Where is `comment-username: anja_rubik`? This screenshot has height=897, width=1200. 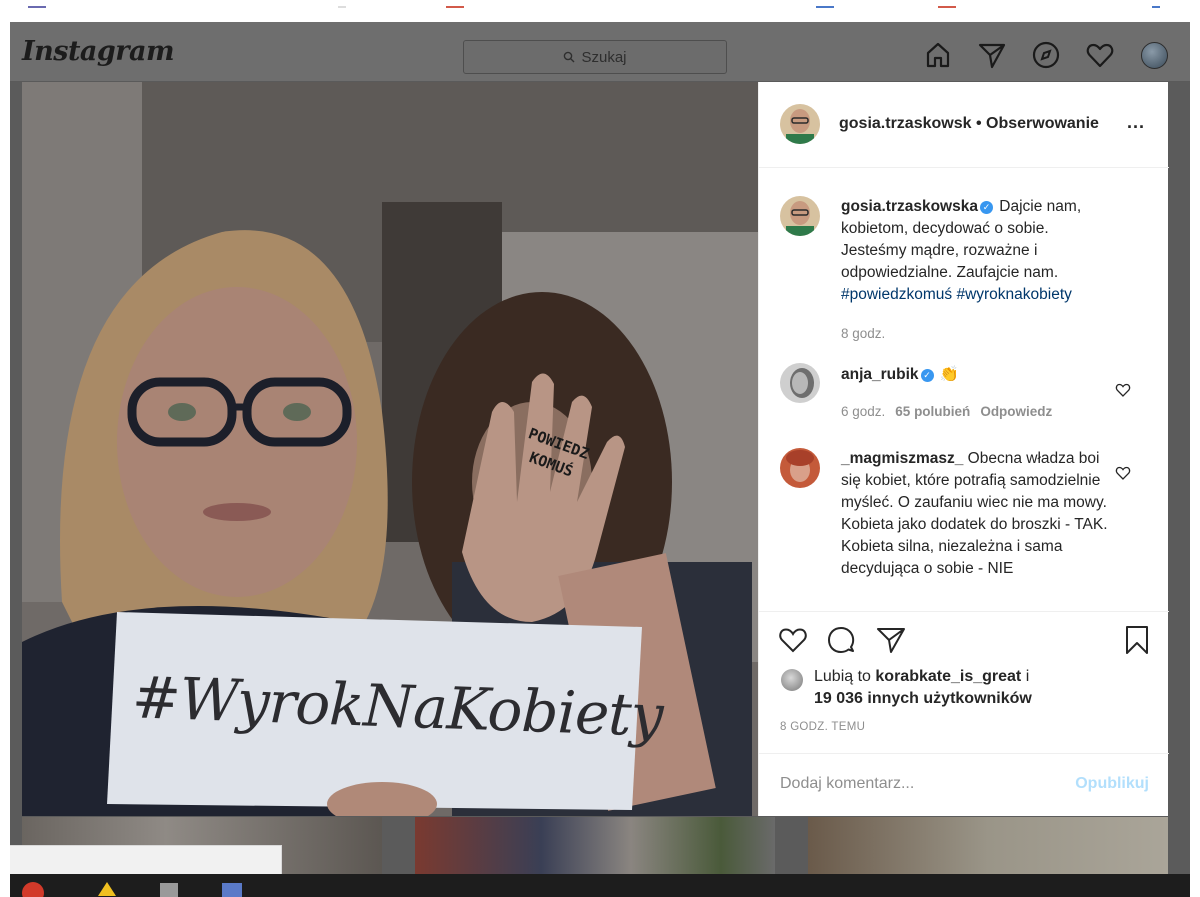 comment-username: anja_rubik is located at coordinates (880, 374).